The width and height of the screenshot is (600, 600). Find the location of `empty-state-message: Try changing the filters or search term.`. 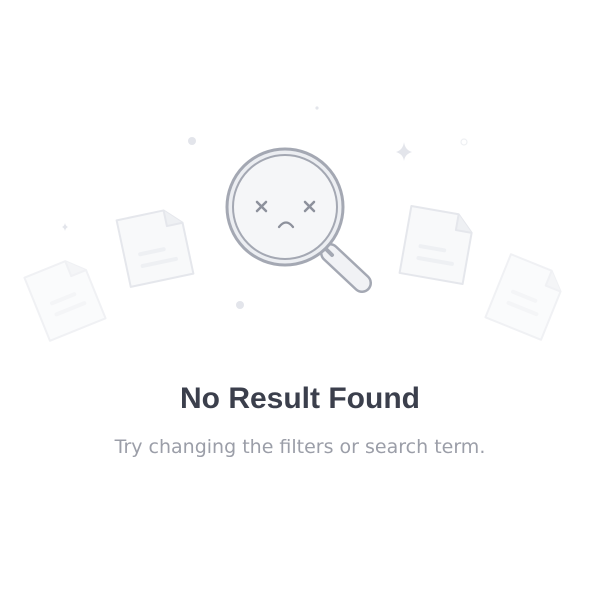

empty-state-message: Try changing the filters or search term. is located at coordinates (300, 447).